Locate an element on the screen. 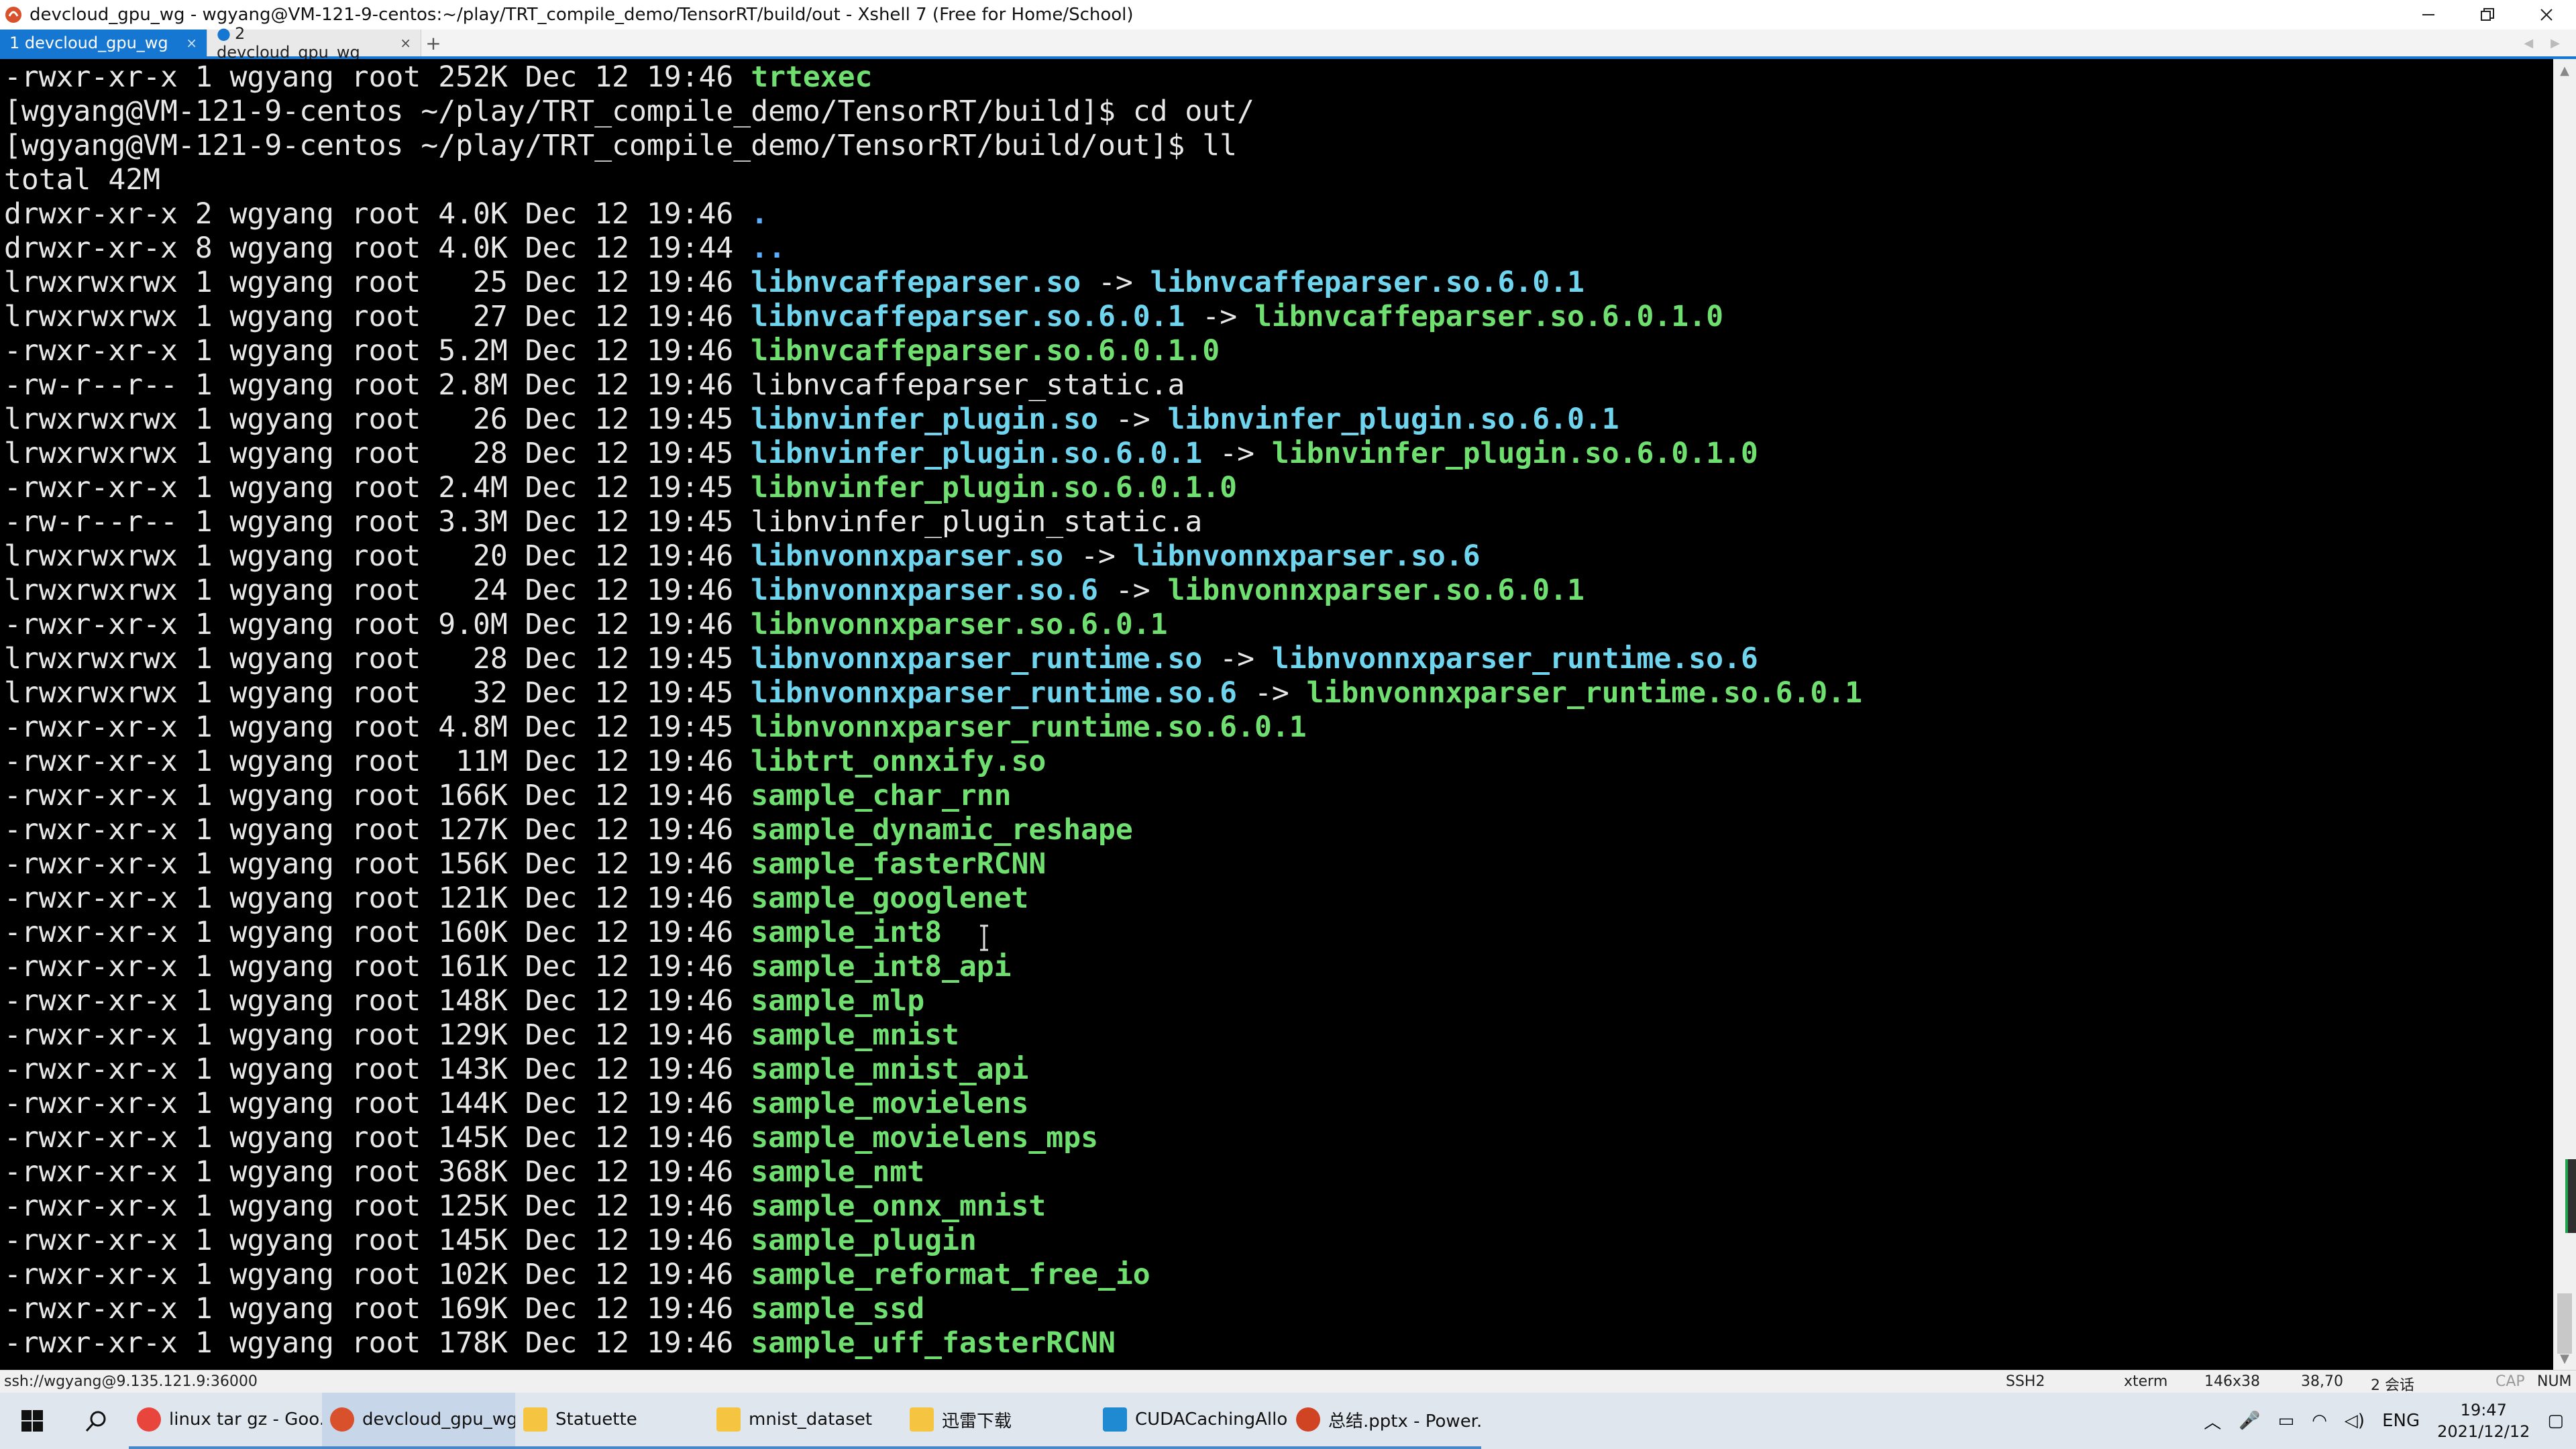  taskbar-app-label: mnist_dataset is located at coordinates (811, 1419).